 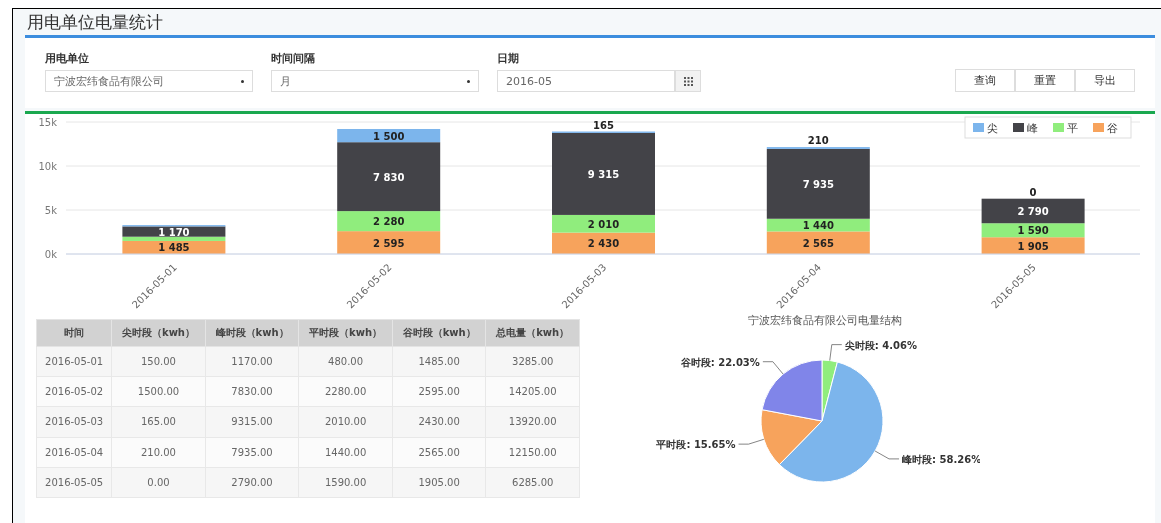 I want to click on column-header: 时间, so click(x=74, y=333).